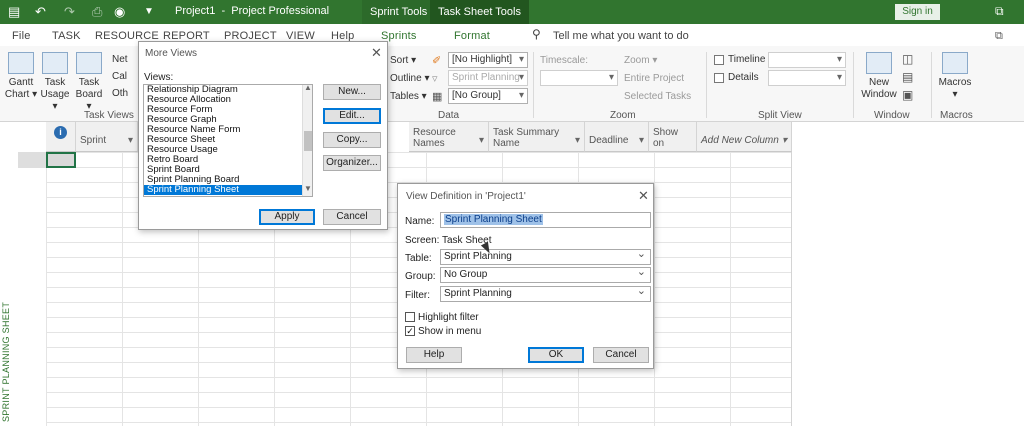  Describe the element at coordinates (409, 78) in the screenshot. I see `outline-button: Outline ▾` at that location.